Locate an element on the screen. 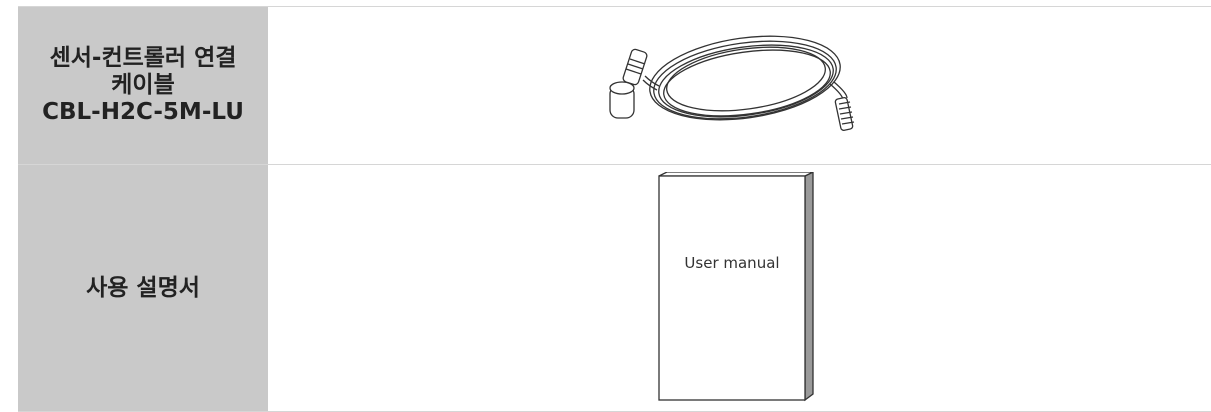  row-label-cable: 센서-컨트롤러 연결 케이블 CBL-H2C-5M-LU is located at coordinates (143, 85).